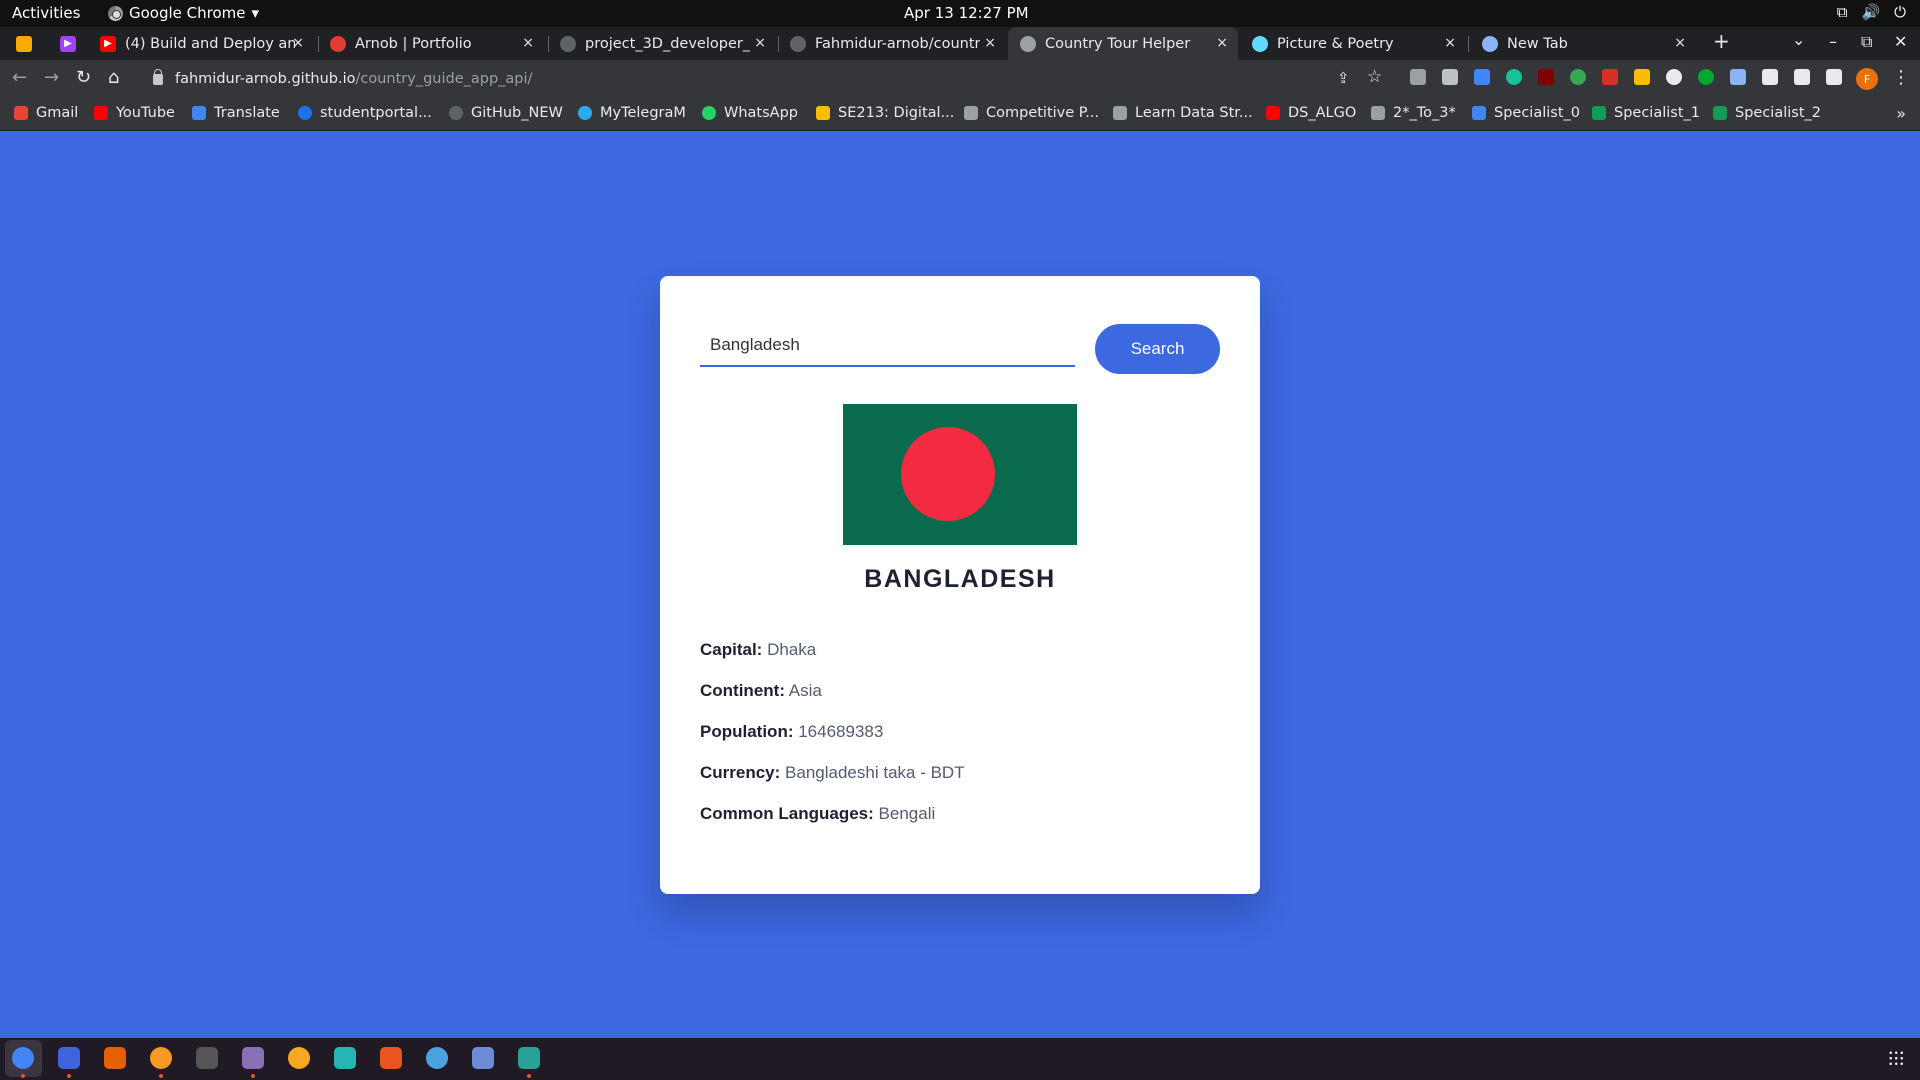  I want to click on tab-title: Country Tour Helper, so click(1118, 43).